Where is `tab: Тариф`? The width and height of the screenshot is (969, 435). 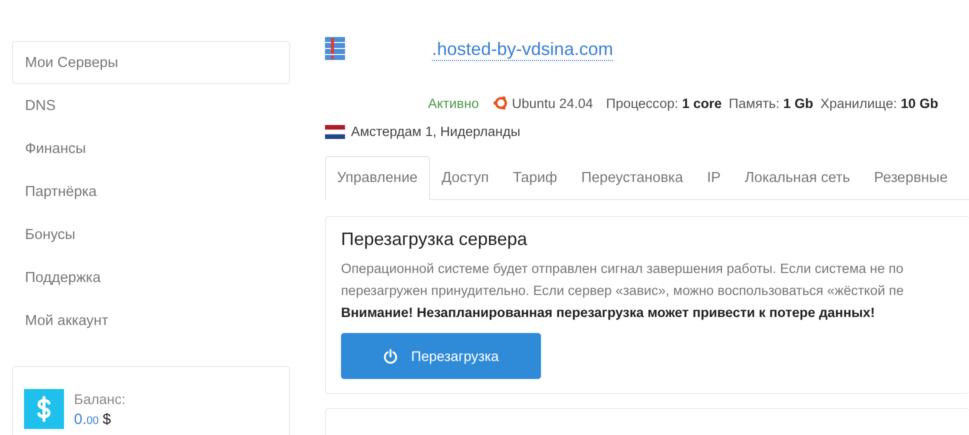 tab: Тариф is located at coordinates (535, 177).